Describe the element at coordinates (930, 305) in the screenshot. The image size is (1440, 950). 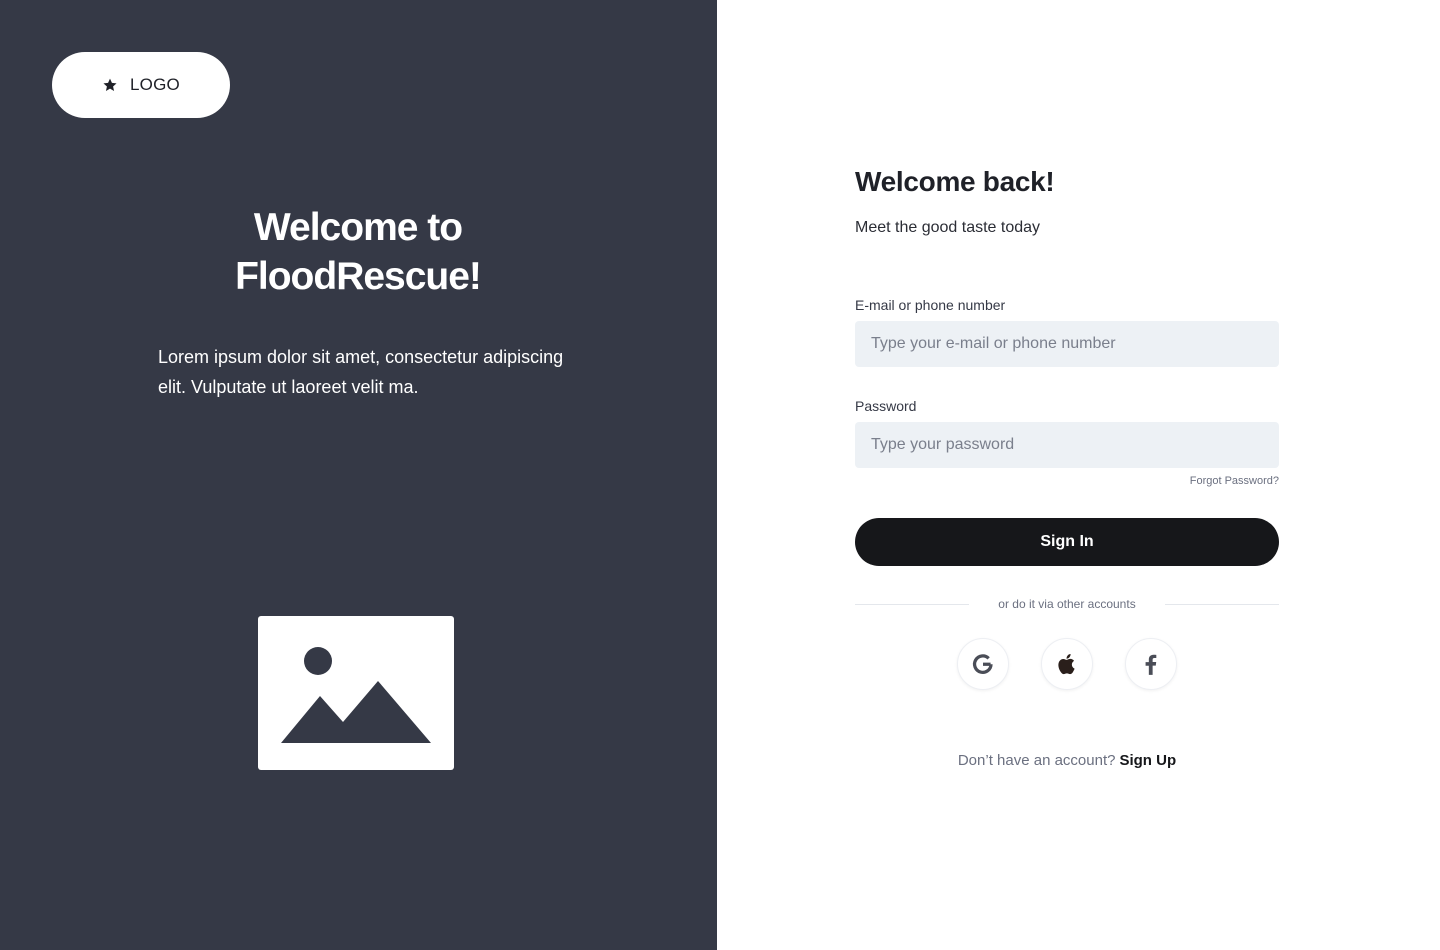
I see `email-label: E-mail or phone number` at that location.